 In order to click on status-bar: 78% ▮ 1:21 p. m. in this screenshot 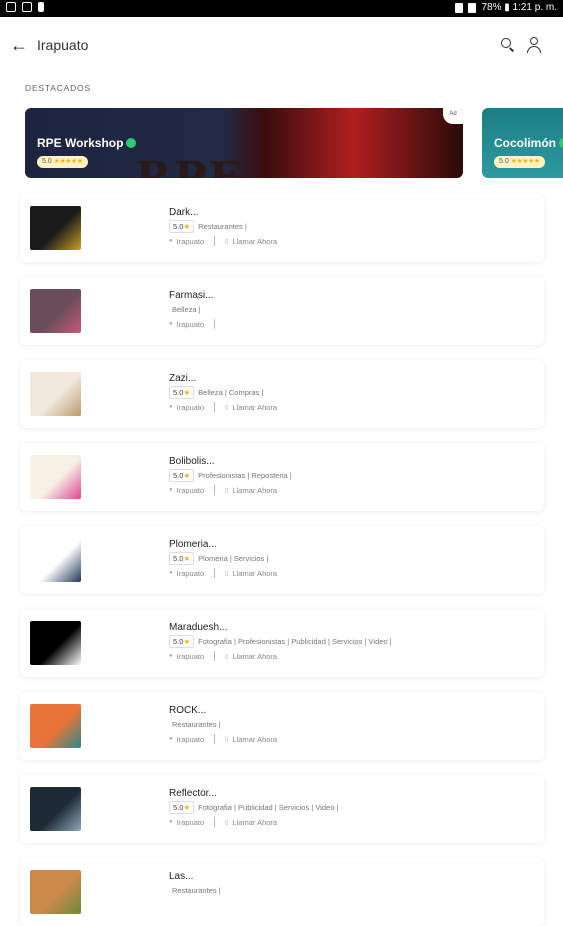, I will do `click(281, 8)`.